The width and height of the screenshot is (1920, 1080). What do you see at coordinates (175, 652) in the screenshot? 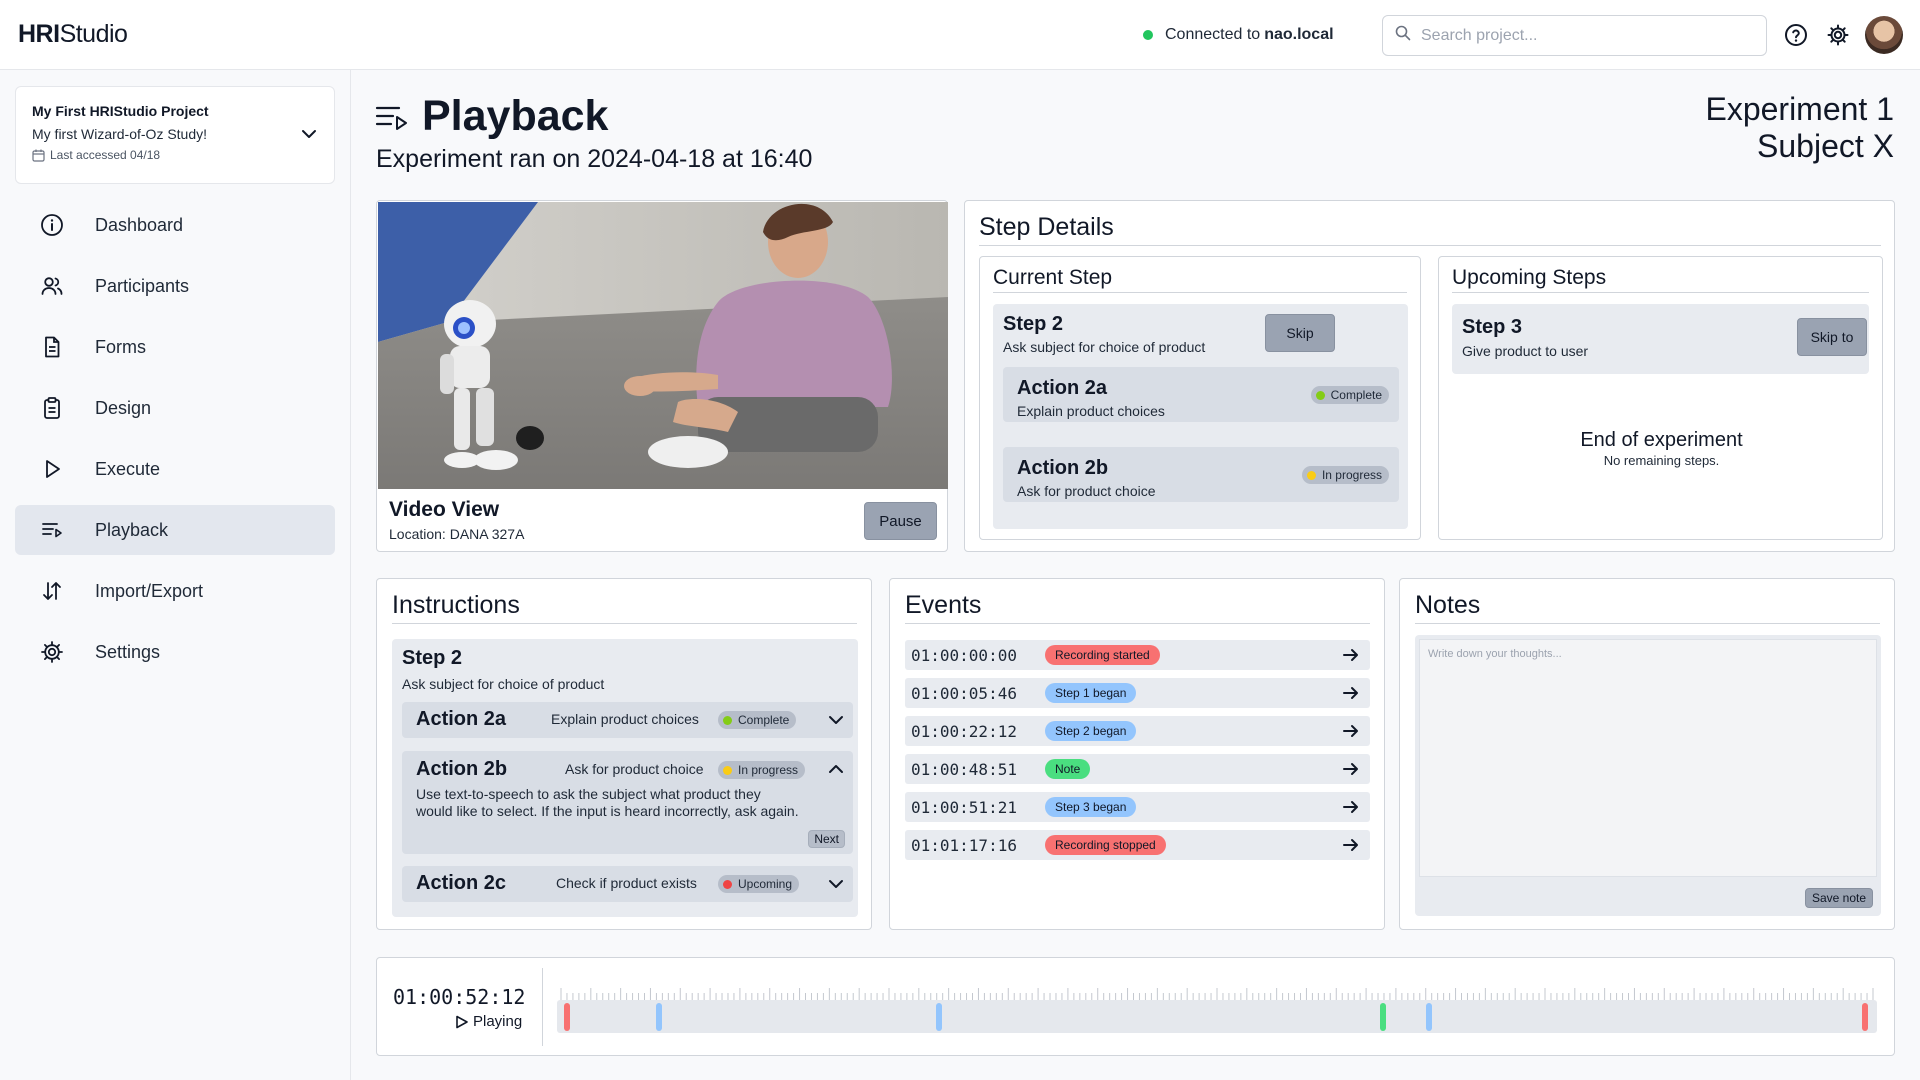
I see `sidebar-item-settings: Settings` at bounding box center [175, 652].